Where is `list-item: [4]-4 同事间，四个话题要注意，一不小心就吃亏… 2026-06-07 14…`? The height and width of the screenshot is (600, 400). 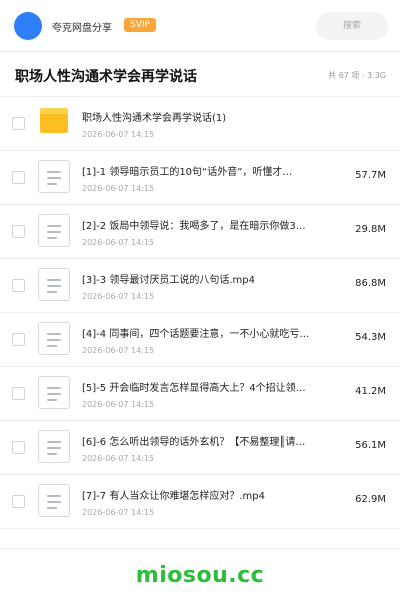 list-item: [4]-4 同事间，四个话题要注意，一不小心就吃亏… 2026-06-07 14… is located at coordinates (200, 340).